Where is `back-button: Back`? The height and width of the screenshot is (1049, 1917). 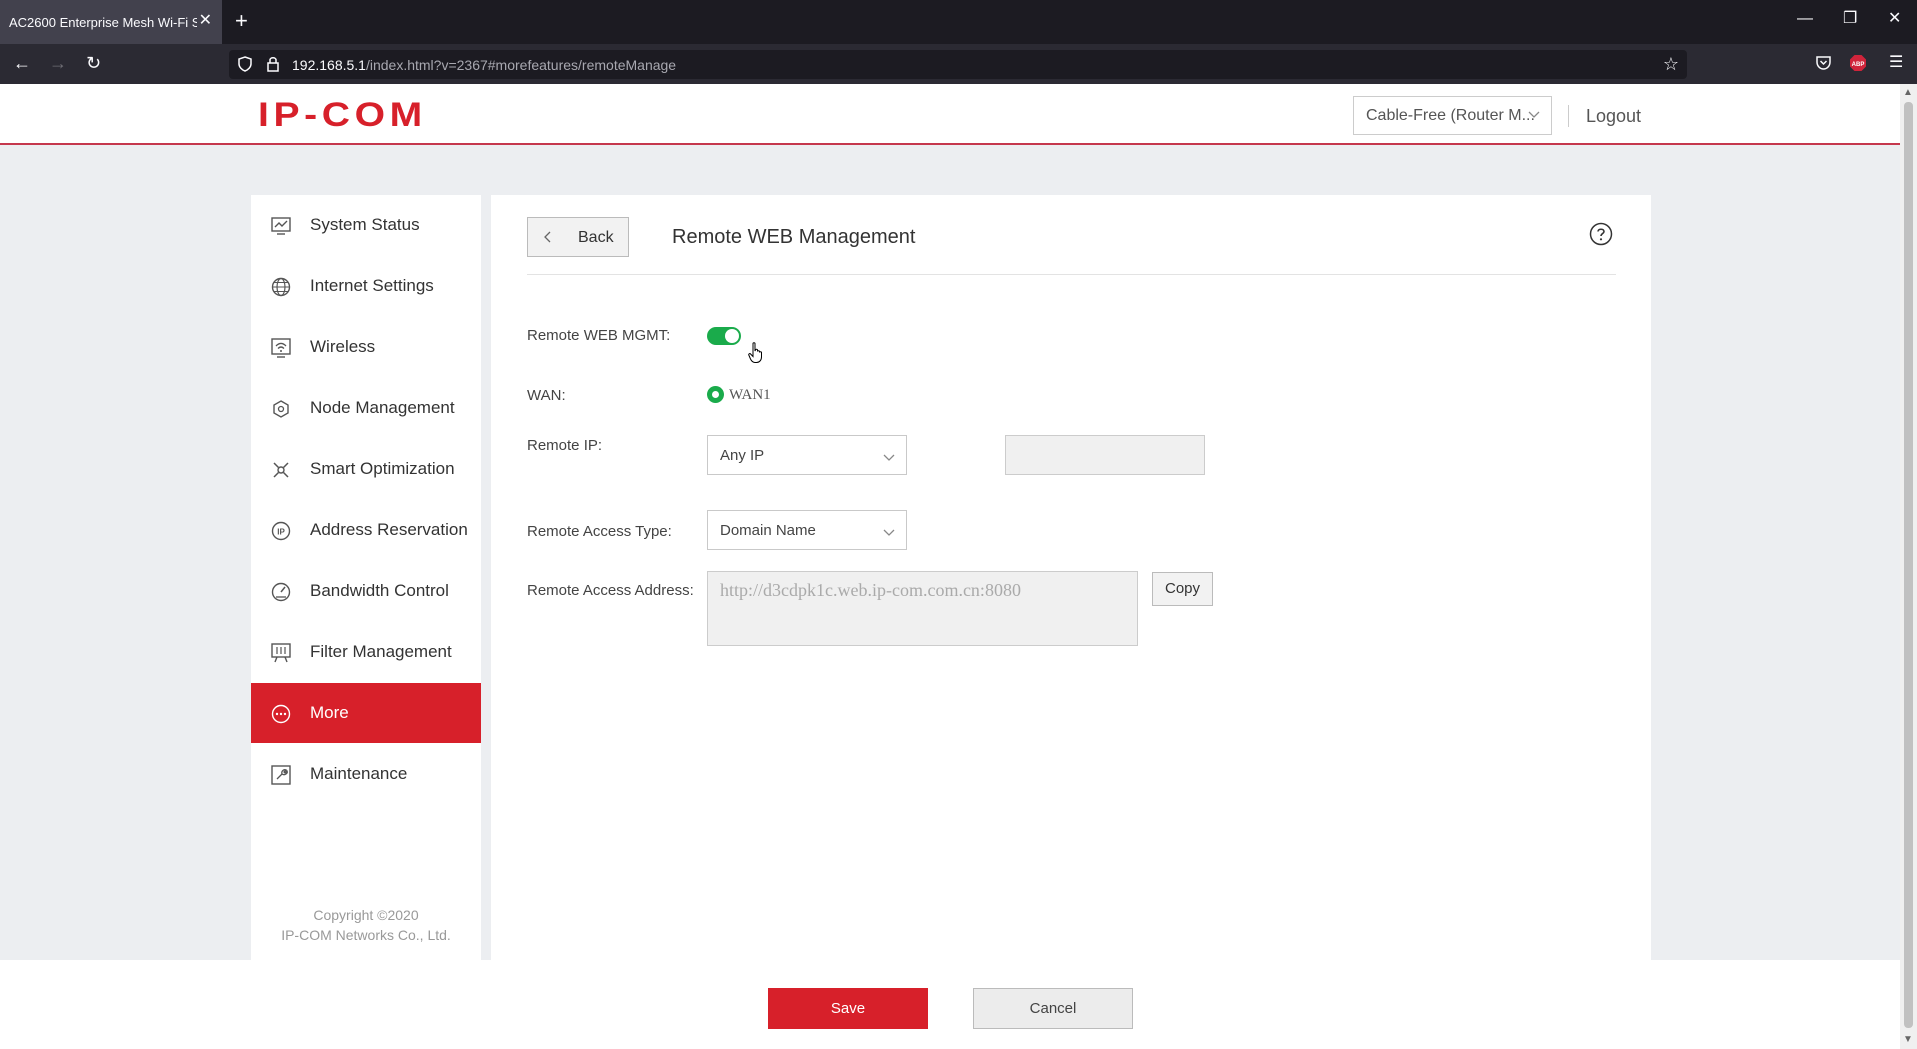 back-button: Back is located at coordinates (578, 237).